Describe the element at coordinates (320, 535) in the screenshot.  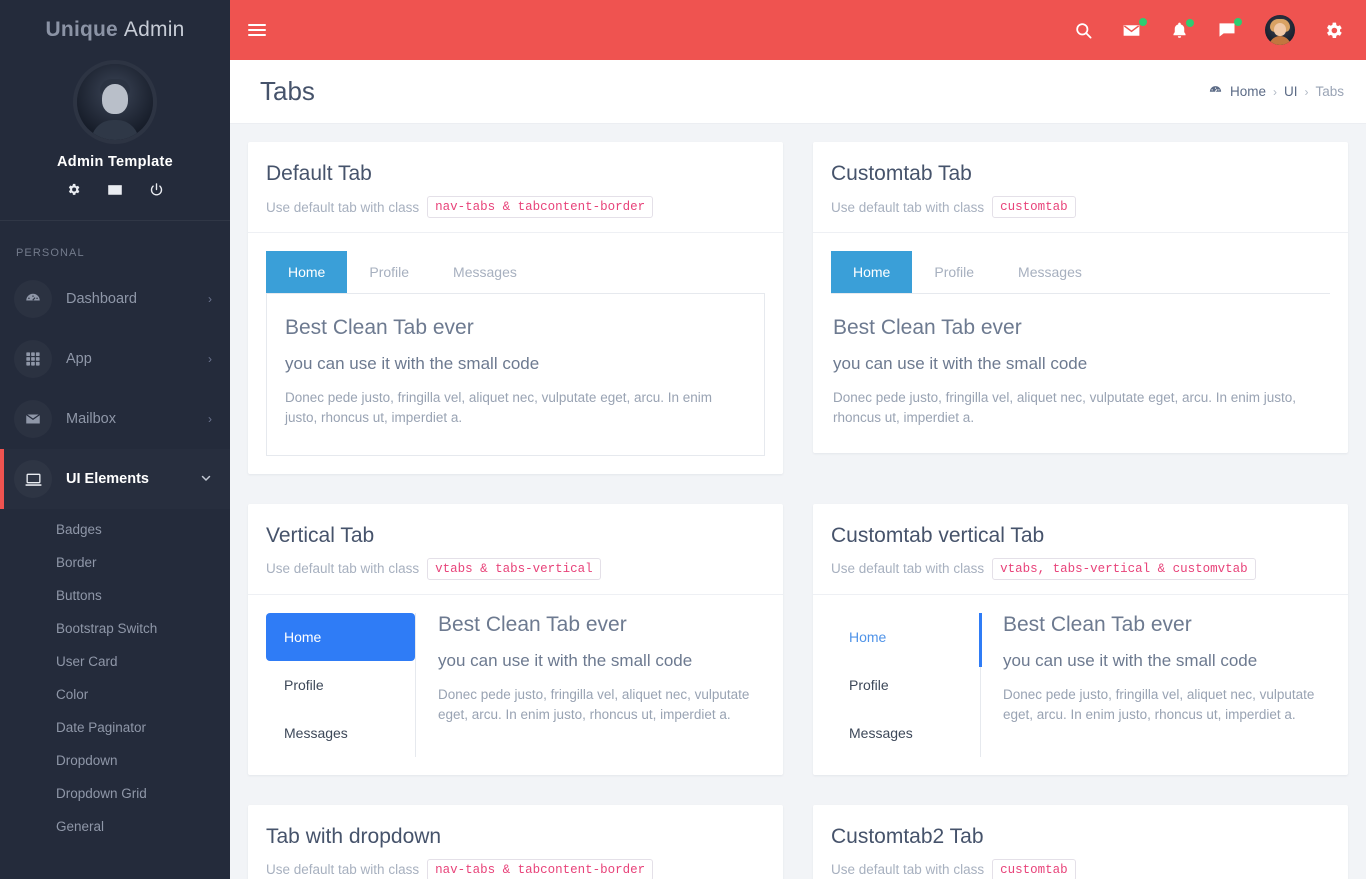
I see `card-title: Vertical Tab` at that location.